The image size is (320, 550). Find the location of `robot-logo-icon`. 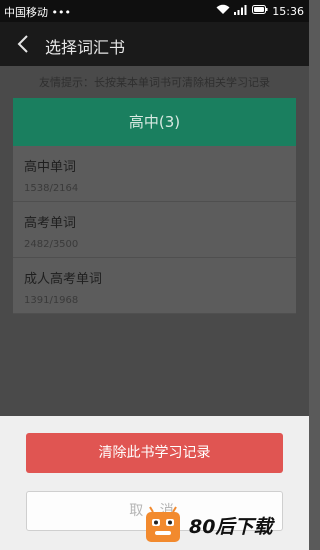

robot-logo-icon is located at coordinates (163, 525).